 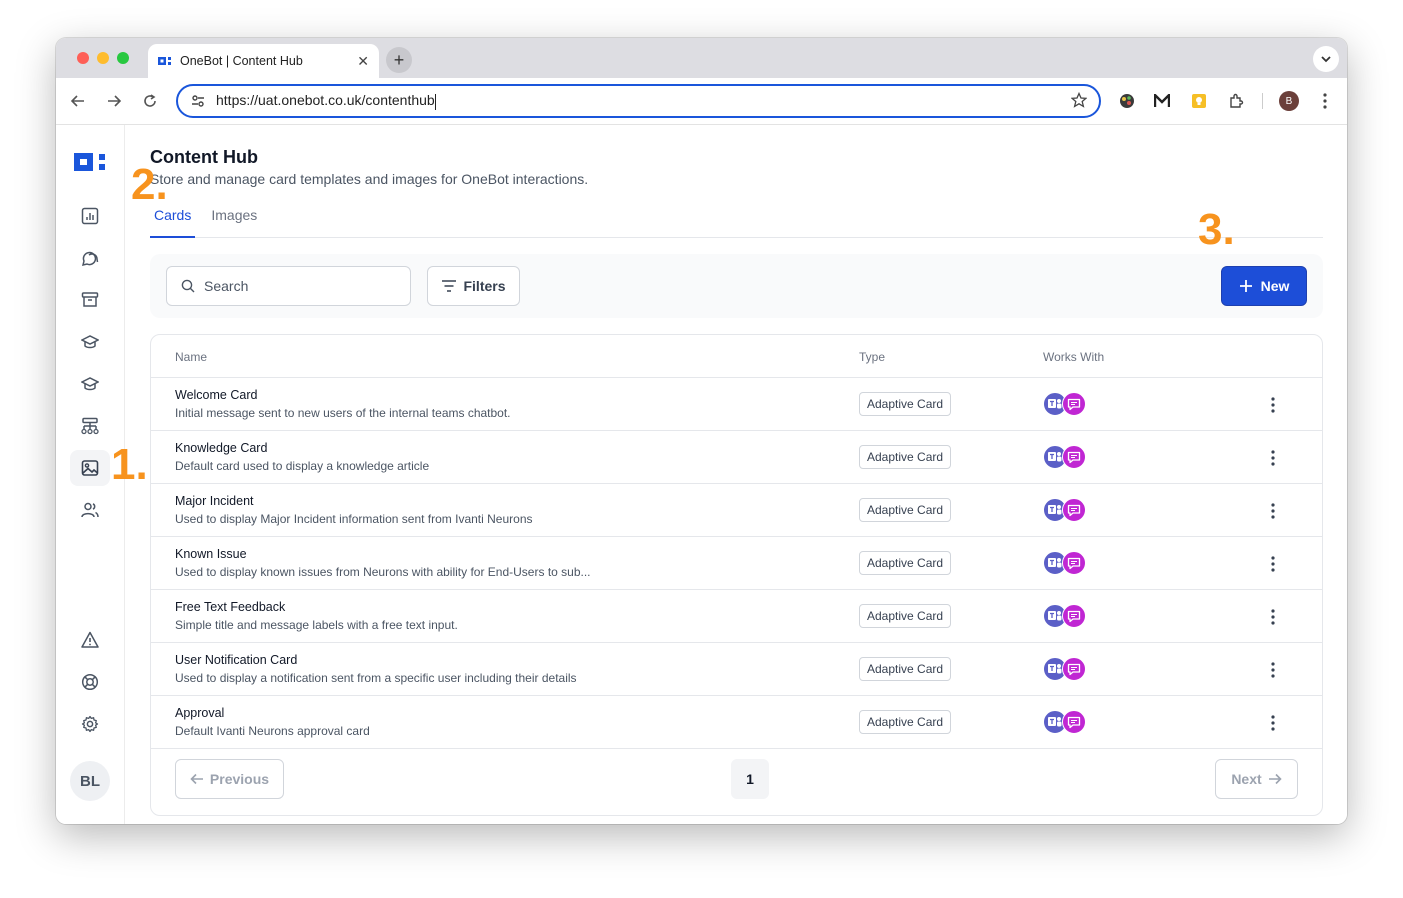 I want to click on column-works-with: Works With, so click(x=1074, y=357).